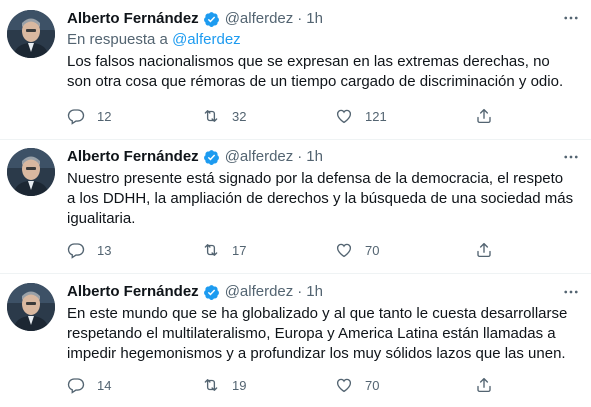 The width and height of the screenshot is (591, 407). Describe the element at coordinates (104, 250) in the screenshot. I see `reply-count: 13` at that location.